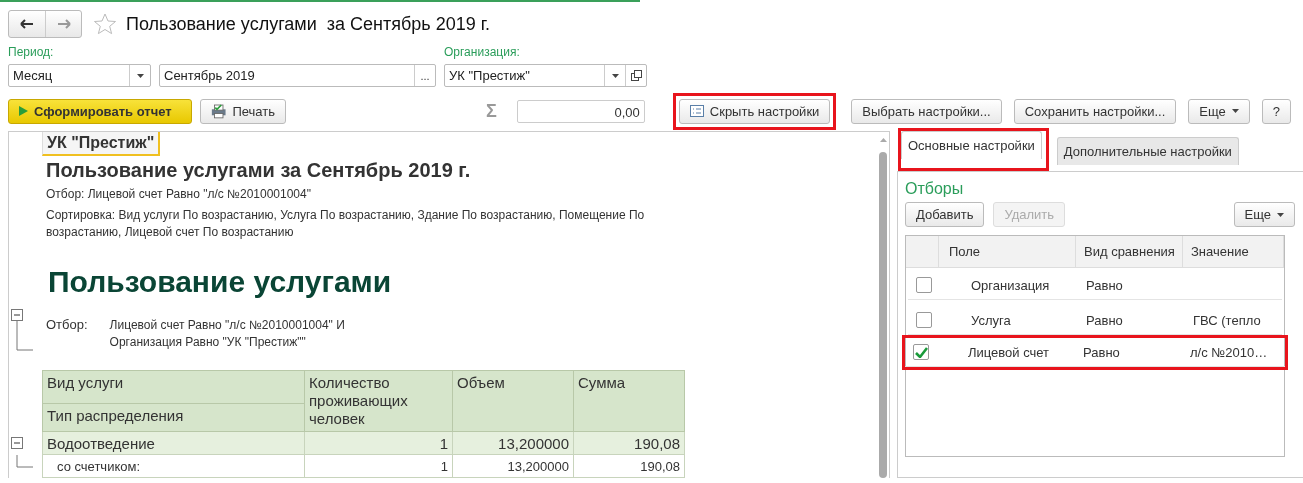 This screenshot has height=483, width=1303. I want to click on organization-select: УК "Престиж", so click(545, 75).